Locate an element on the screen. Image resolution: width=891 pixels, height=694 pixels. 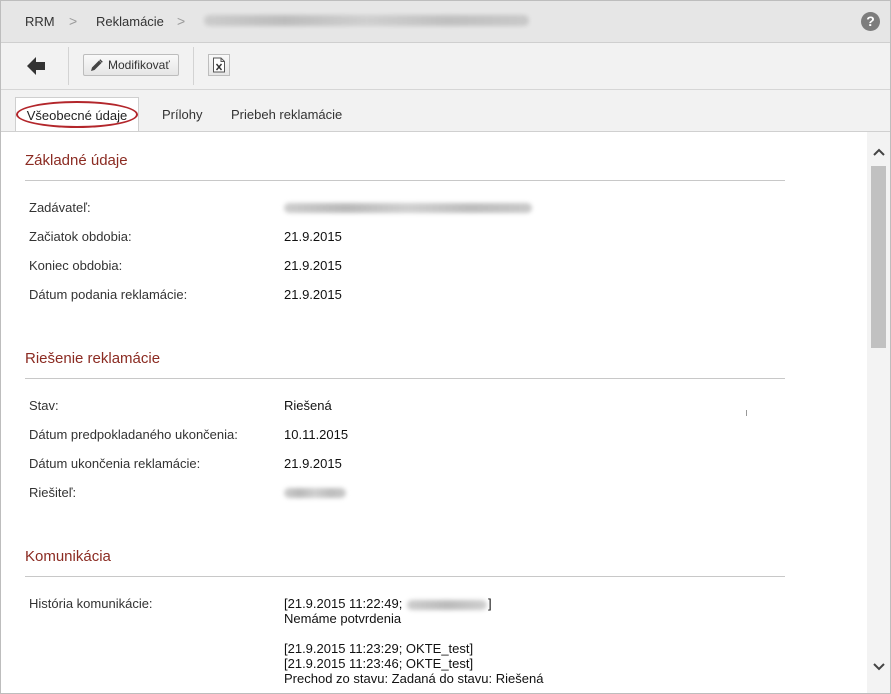
back-button is located at coordinates (36, 66).